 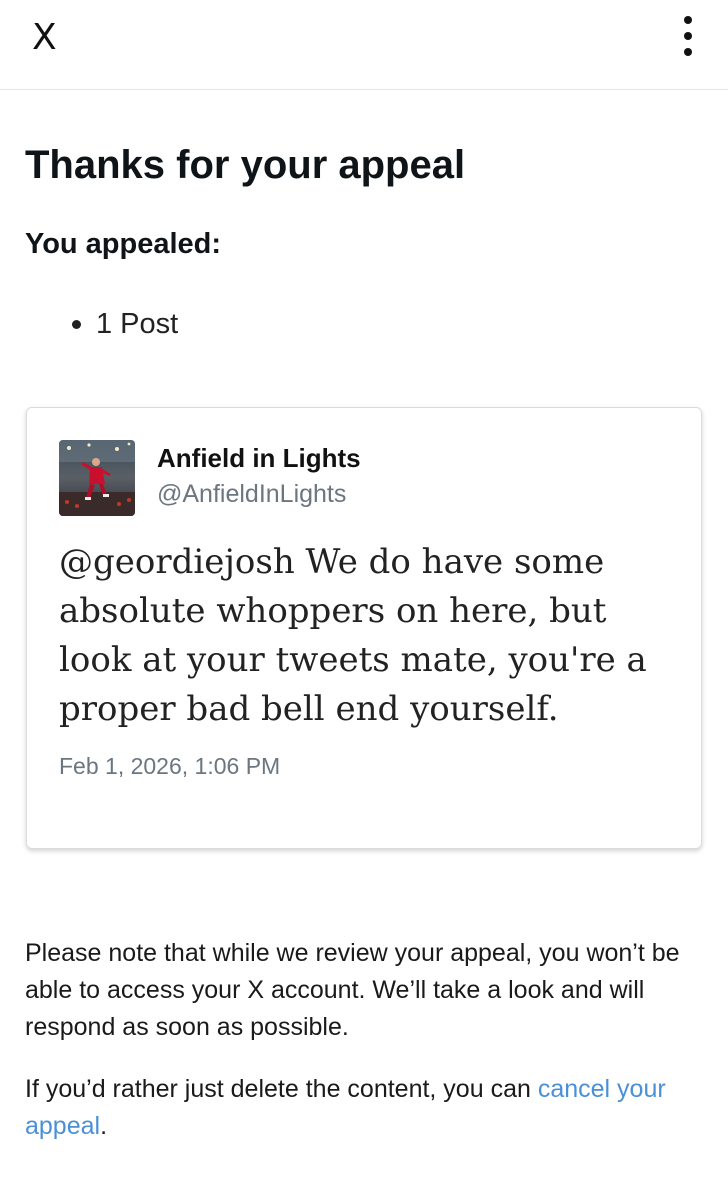 What do you see at coordinates (137, 324) in the screenshot?
I see `appealed-item-label: 1 Post` at bounding box center [137, 324].